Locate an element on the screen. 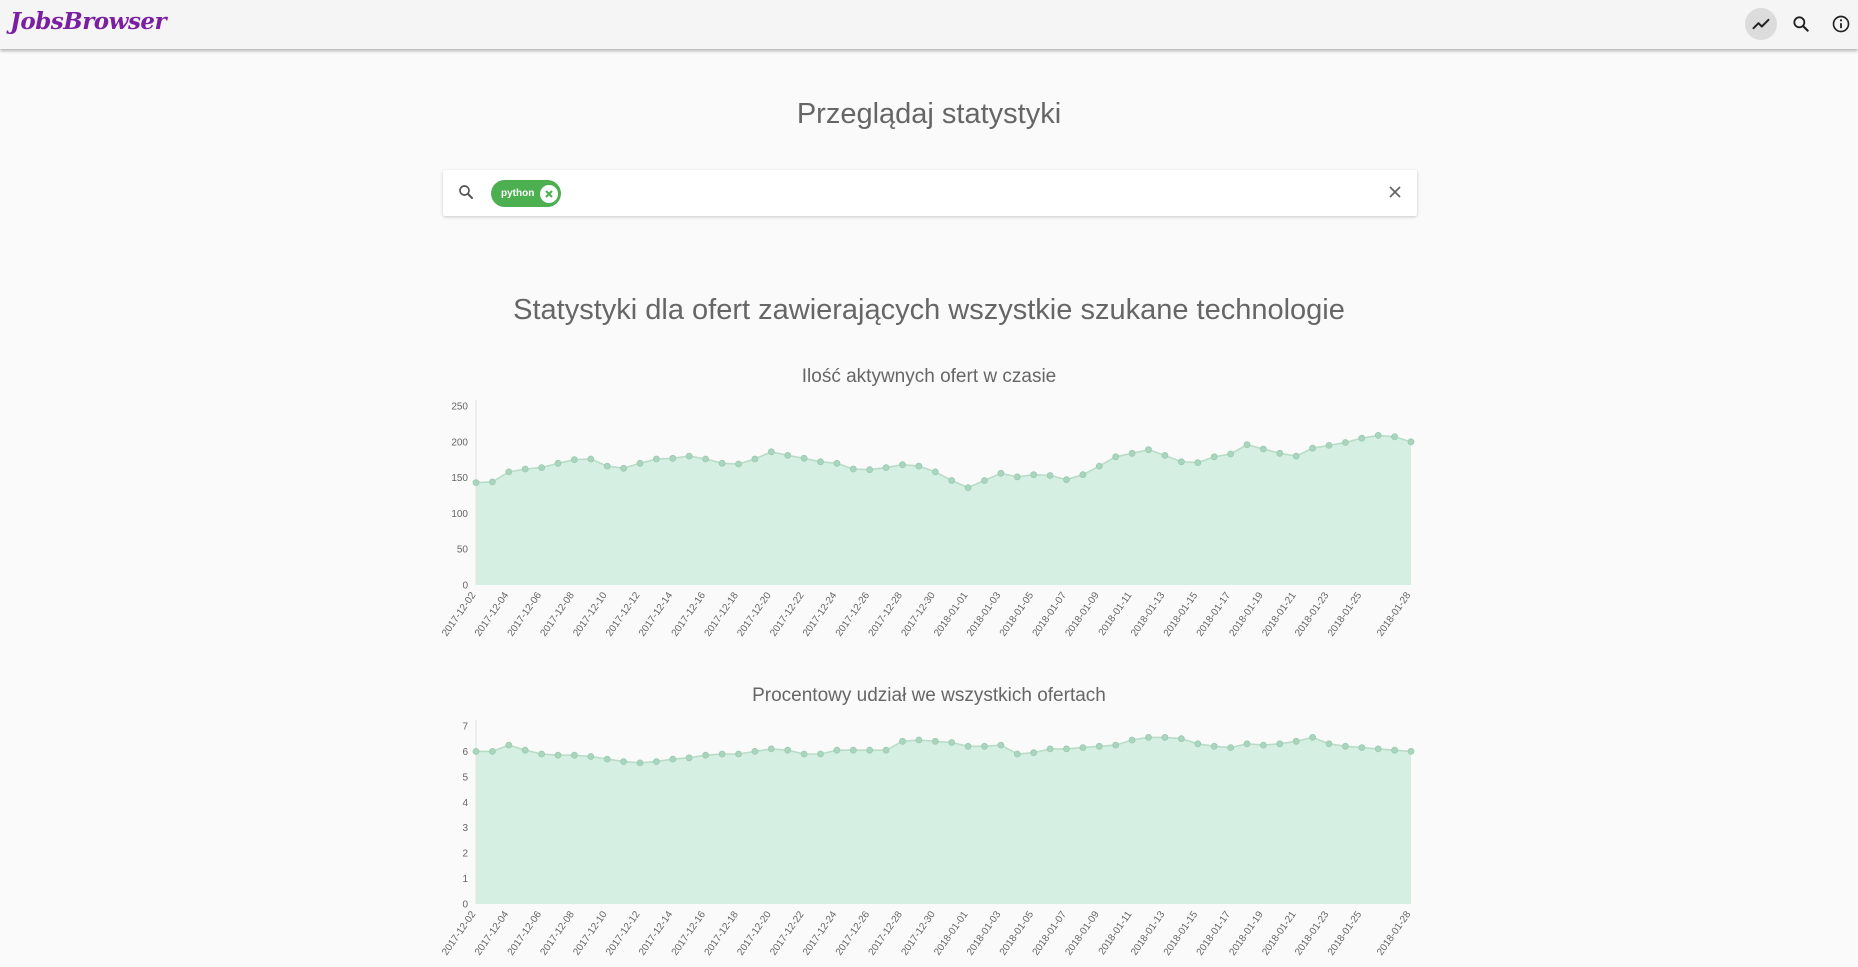 This screenshot has width=1858, height=967. technology-chip: python is located at coordinates (526, 193).